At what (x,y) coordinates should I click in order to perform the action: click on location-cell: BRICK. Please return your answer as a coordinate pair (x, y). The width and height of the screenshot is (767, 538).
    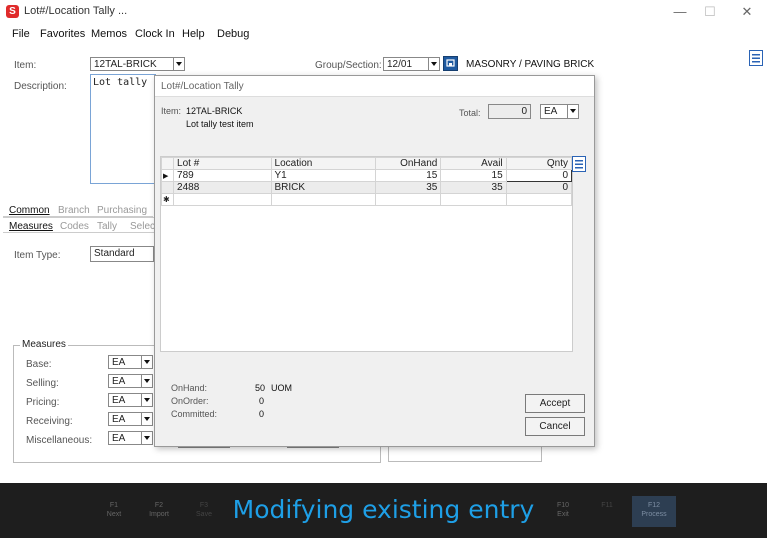
    Looking at the image, I should click on (323, 187).